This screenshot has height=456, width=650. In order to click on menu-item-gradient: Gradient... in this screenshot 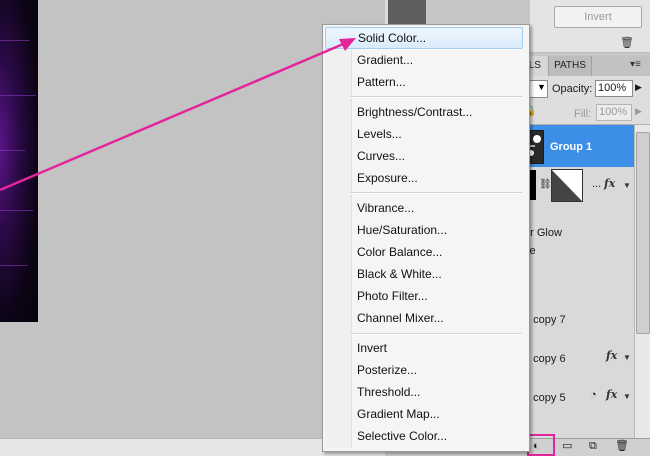, I will do `click(424, 60)`.